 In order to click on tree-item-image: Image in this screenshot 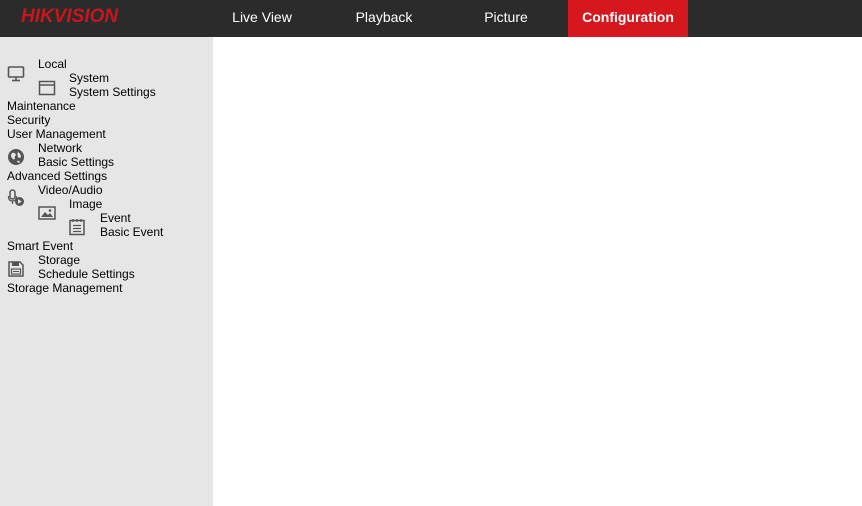, I will do `click(85, 204)`.